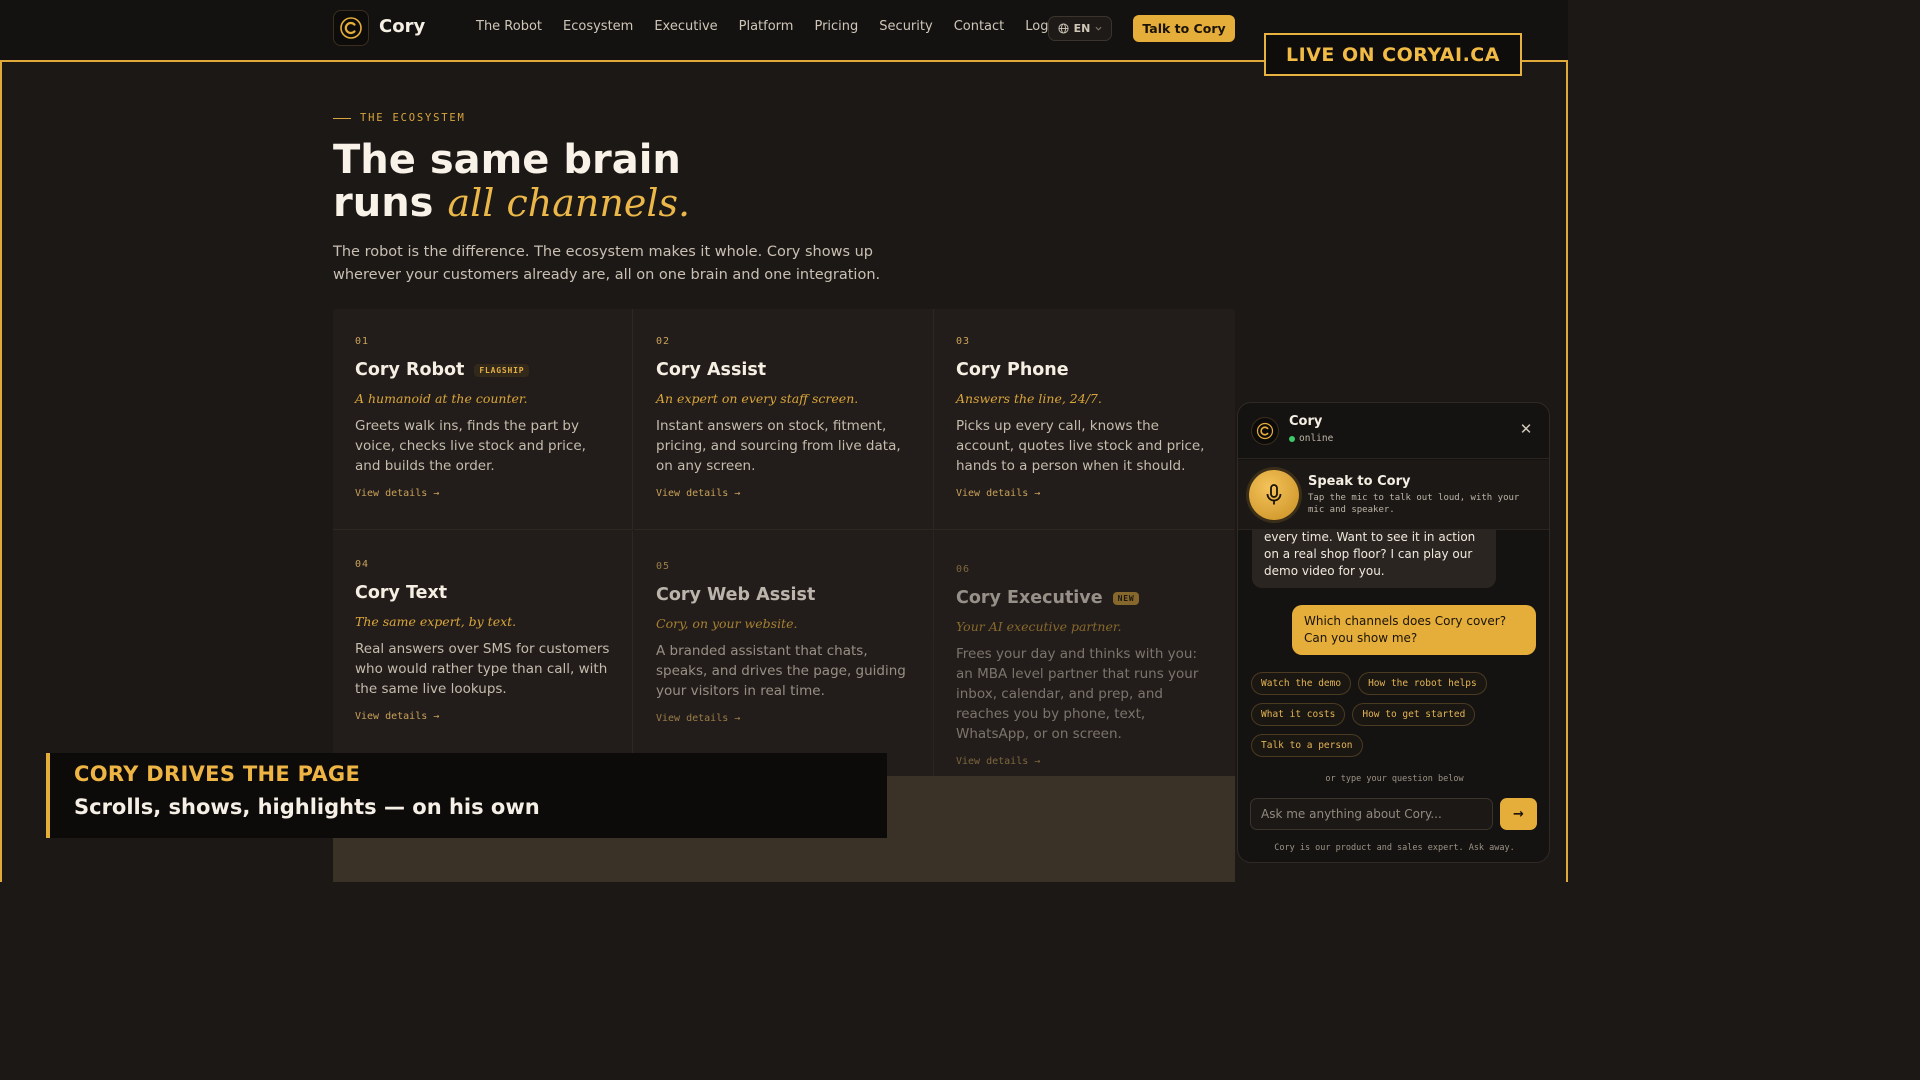  What do you see at coordinates (1414, 714) in the screenshot?
I see `chip-get-started: How to get started` at bounding box center [1414, 714].